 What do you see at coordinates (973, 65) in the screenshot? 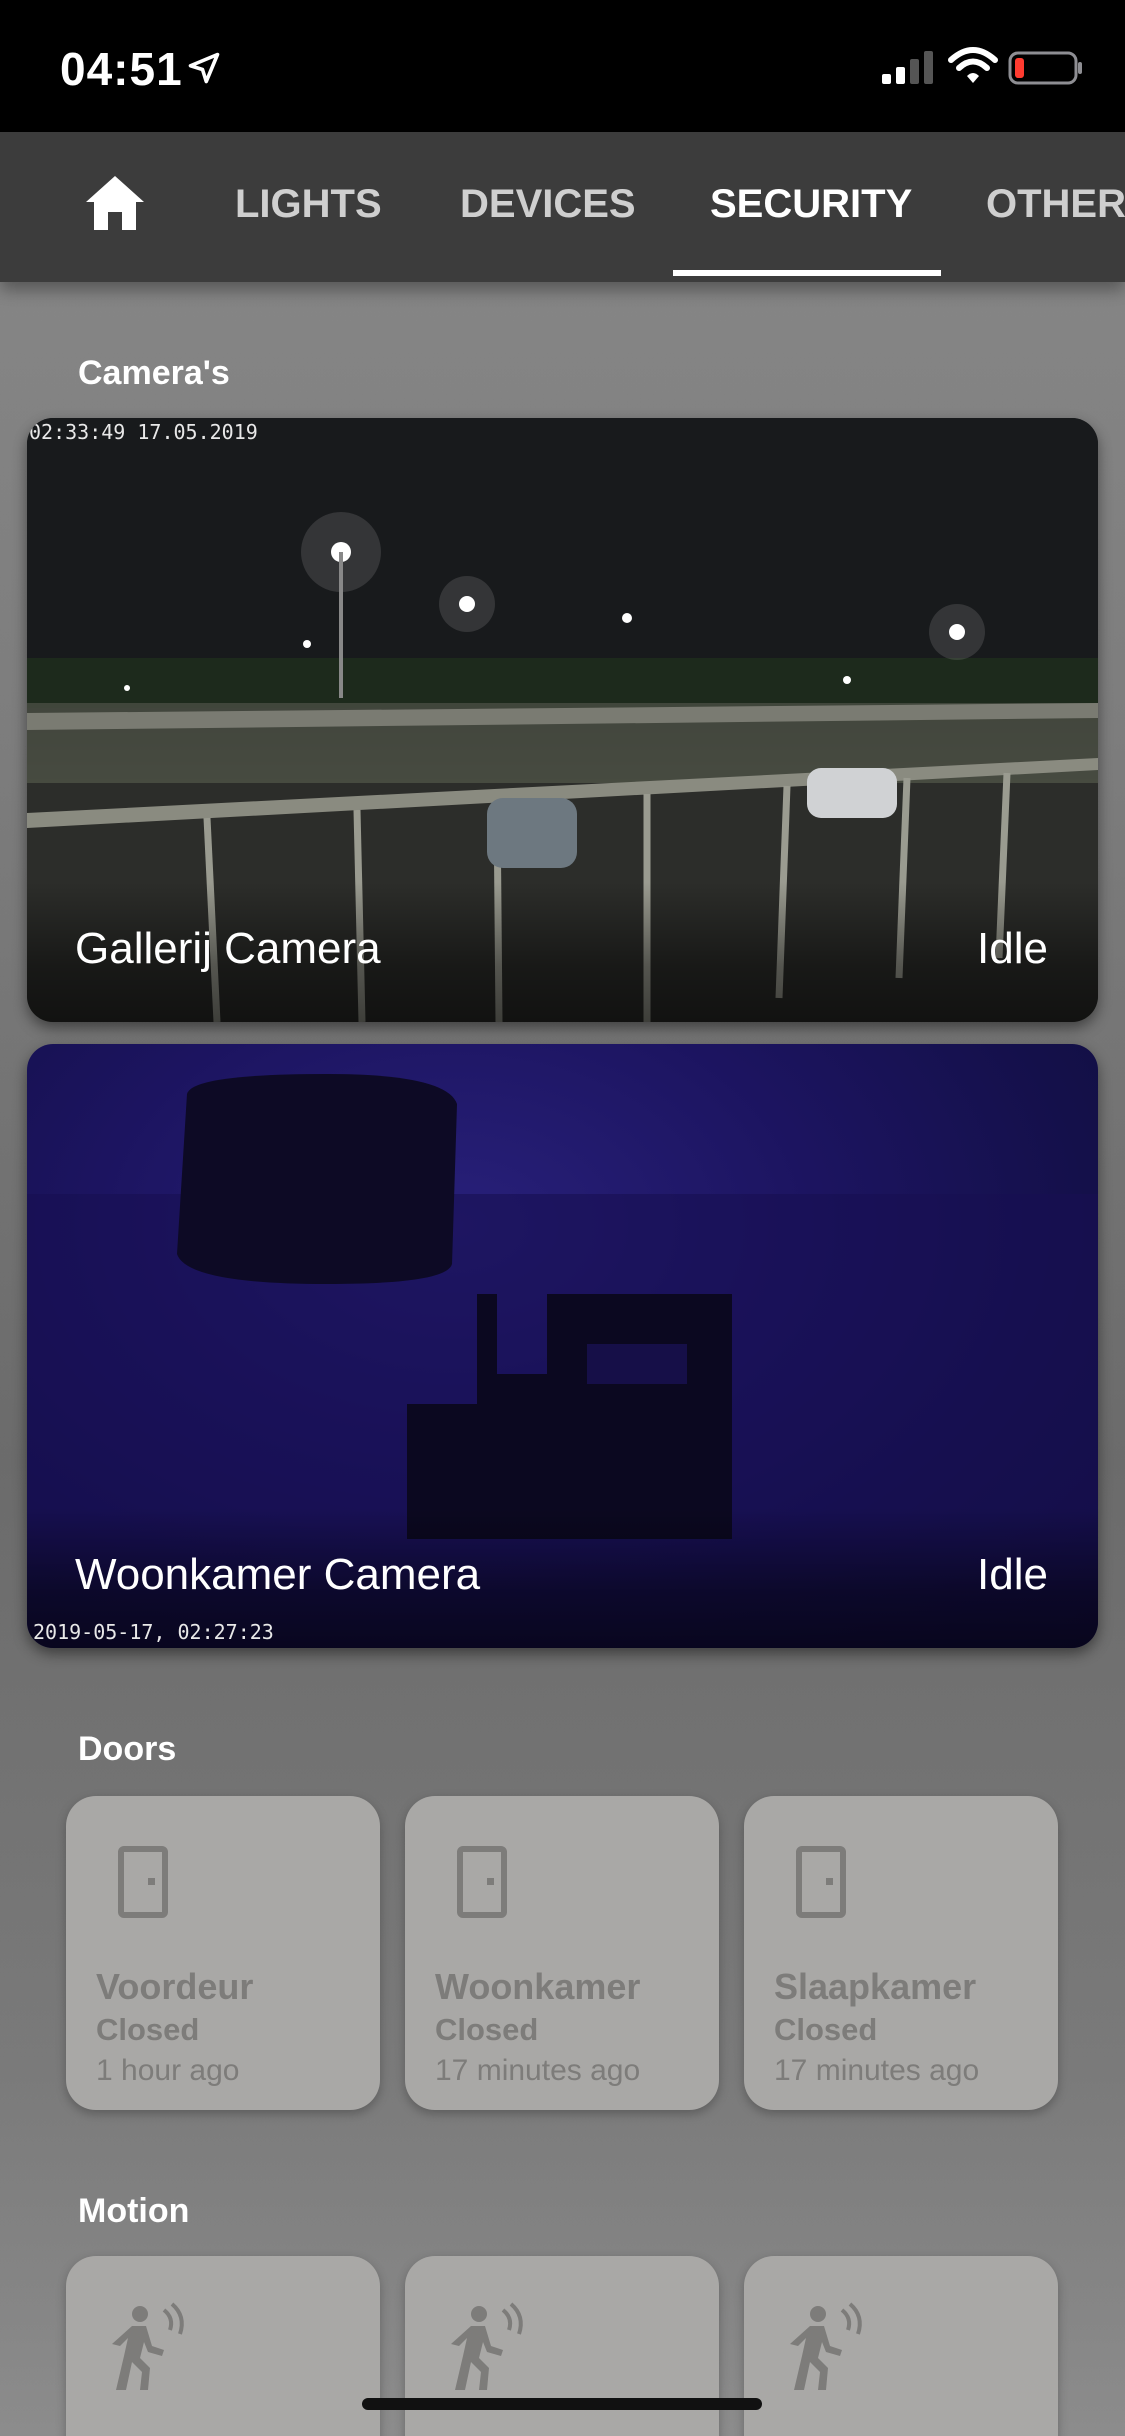
I see `wifi-icon` at bounding box center [973, 65].